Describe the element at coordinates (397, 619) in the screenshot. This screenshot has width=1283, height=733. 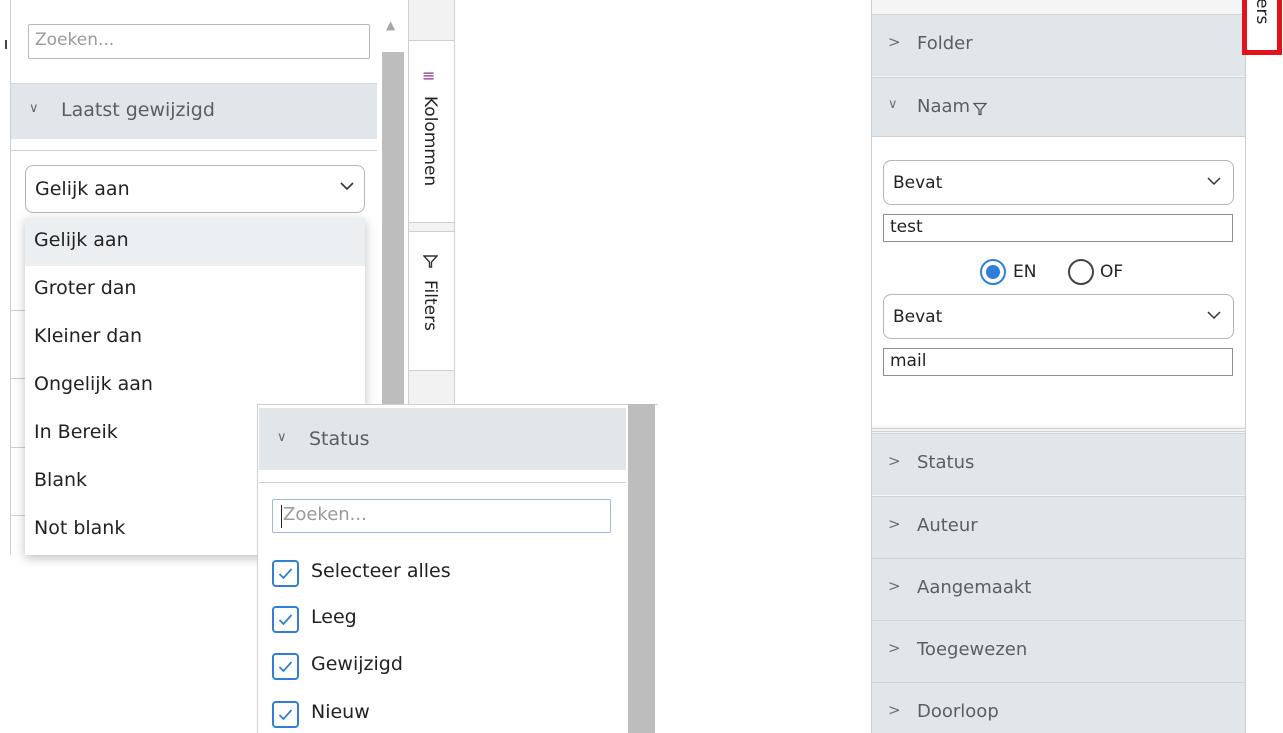
I see `checkbox-leeg: Leeg` at that location.